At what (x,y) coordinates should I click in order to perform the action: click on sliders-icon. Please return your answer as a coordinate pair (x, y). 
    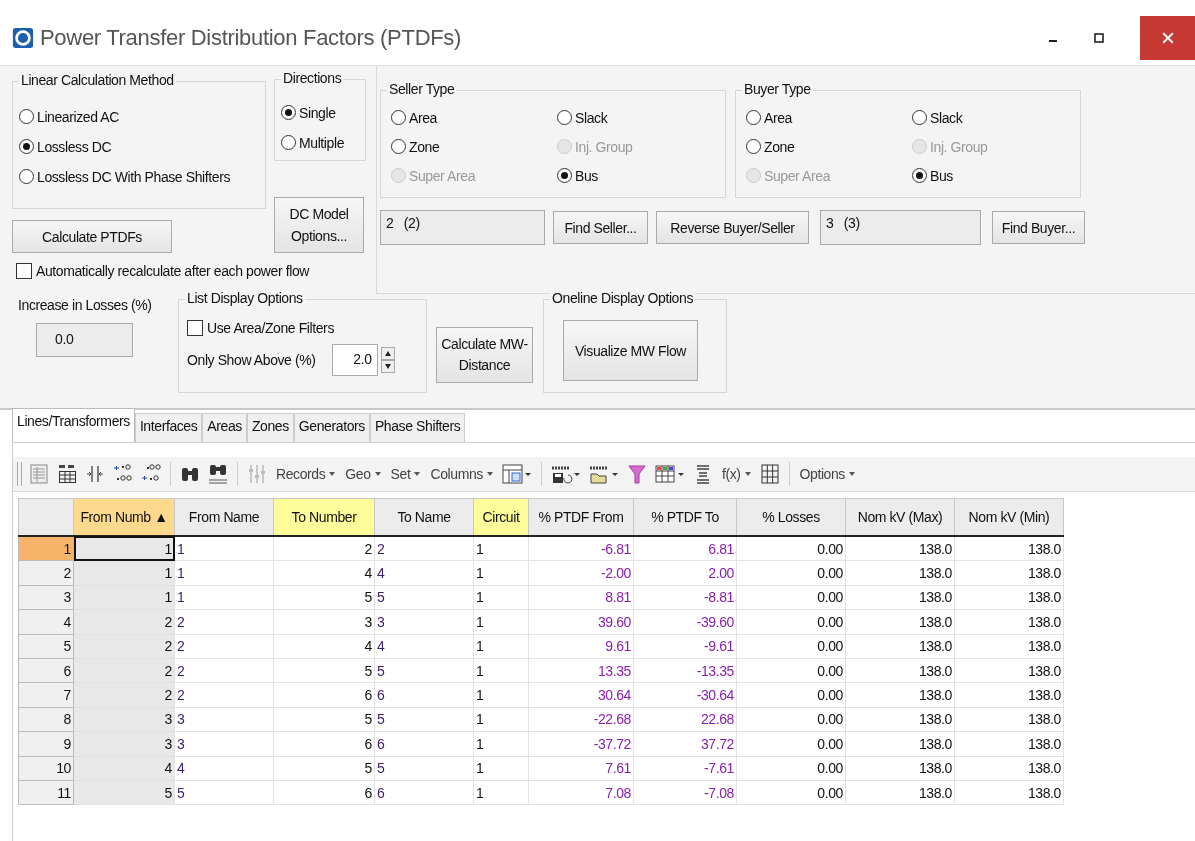
    Looking at the image, I should click on (257, 474).